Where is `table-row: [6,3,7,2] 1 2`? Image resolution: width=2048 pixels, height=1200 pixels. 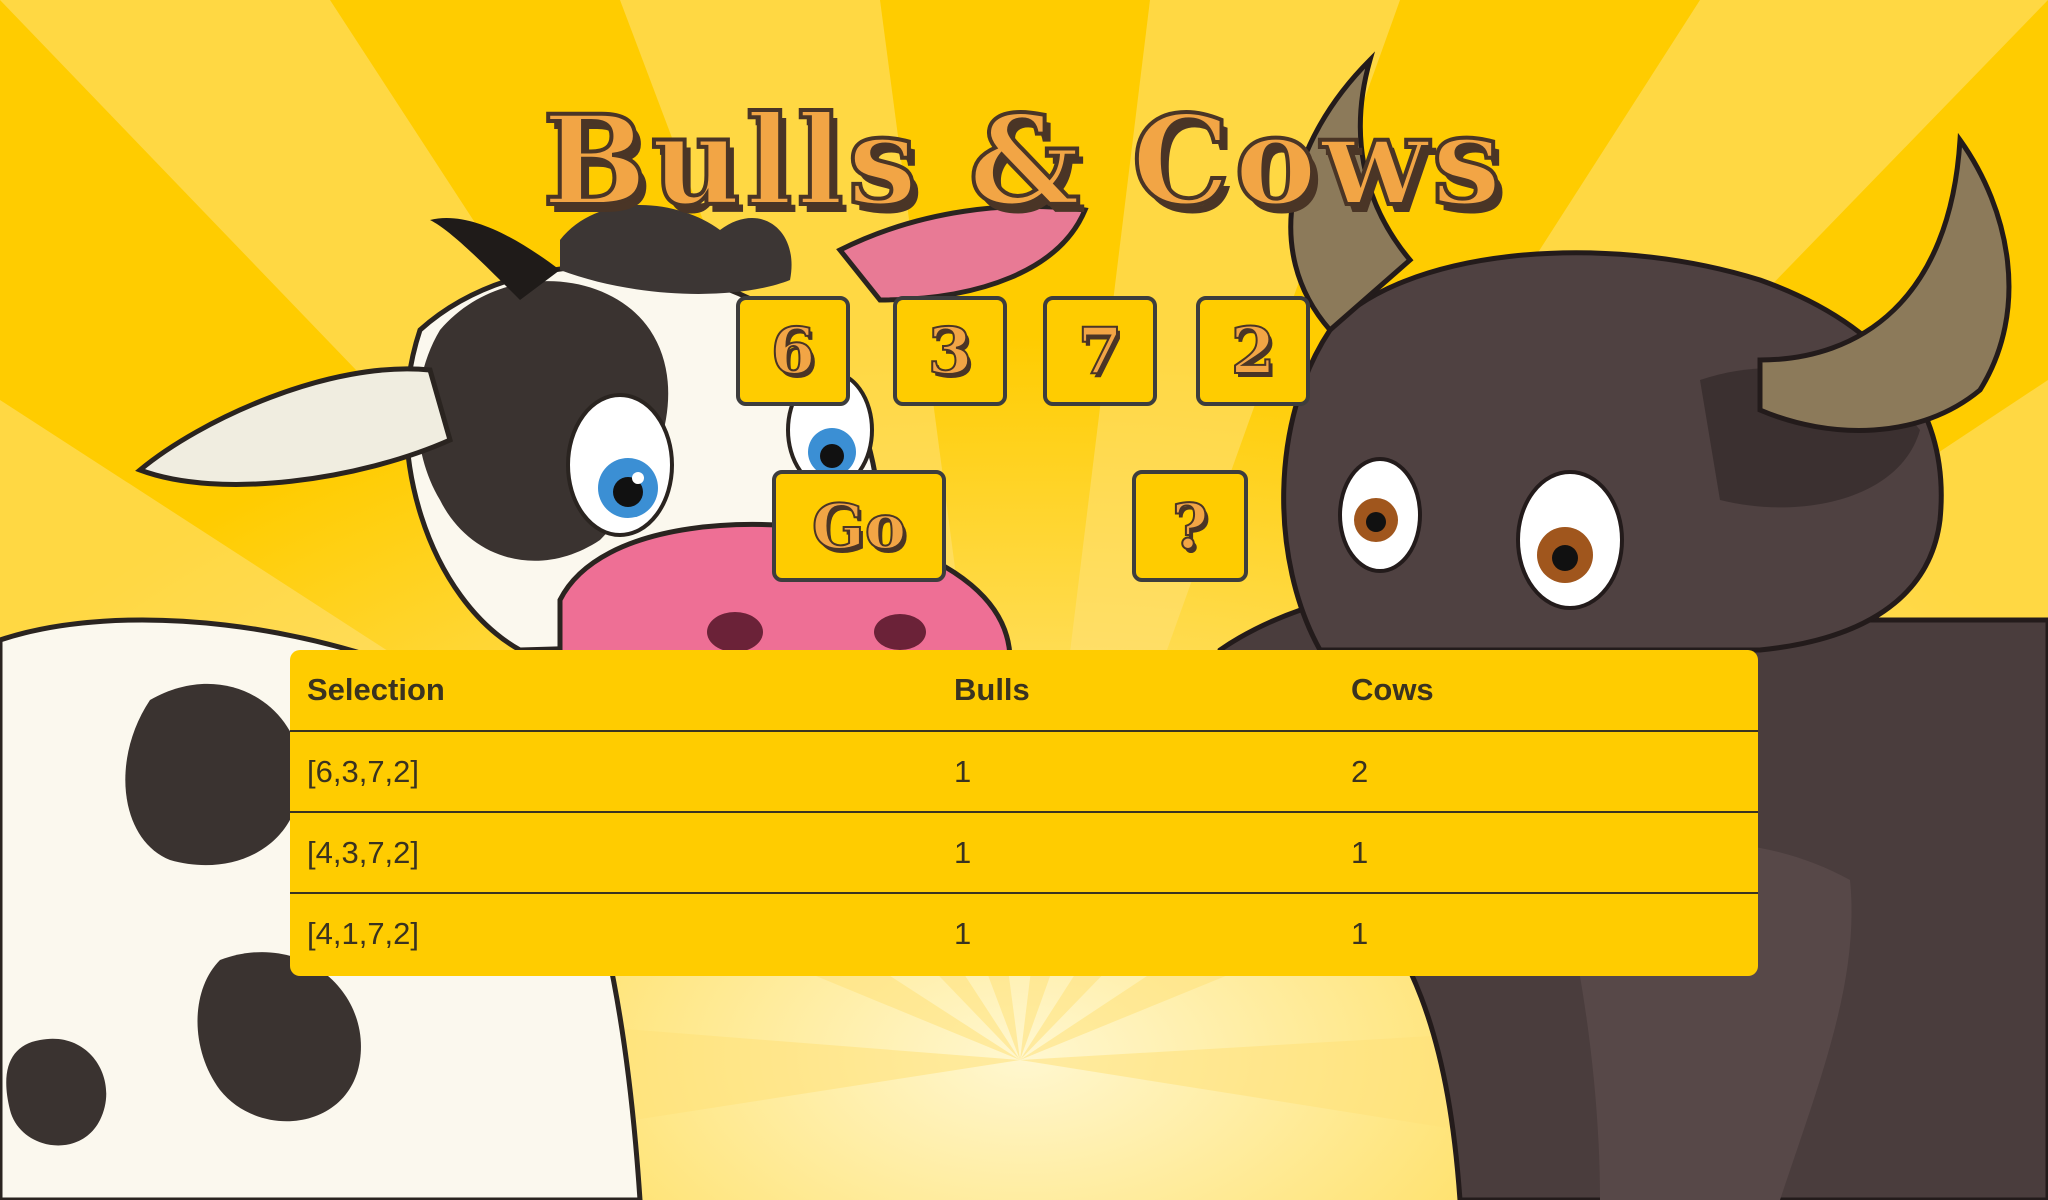
table-row: [6,3,7,2] 1 2 is located at coordinates (1024, 771).